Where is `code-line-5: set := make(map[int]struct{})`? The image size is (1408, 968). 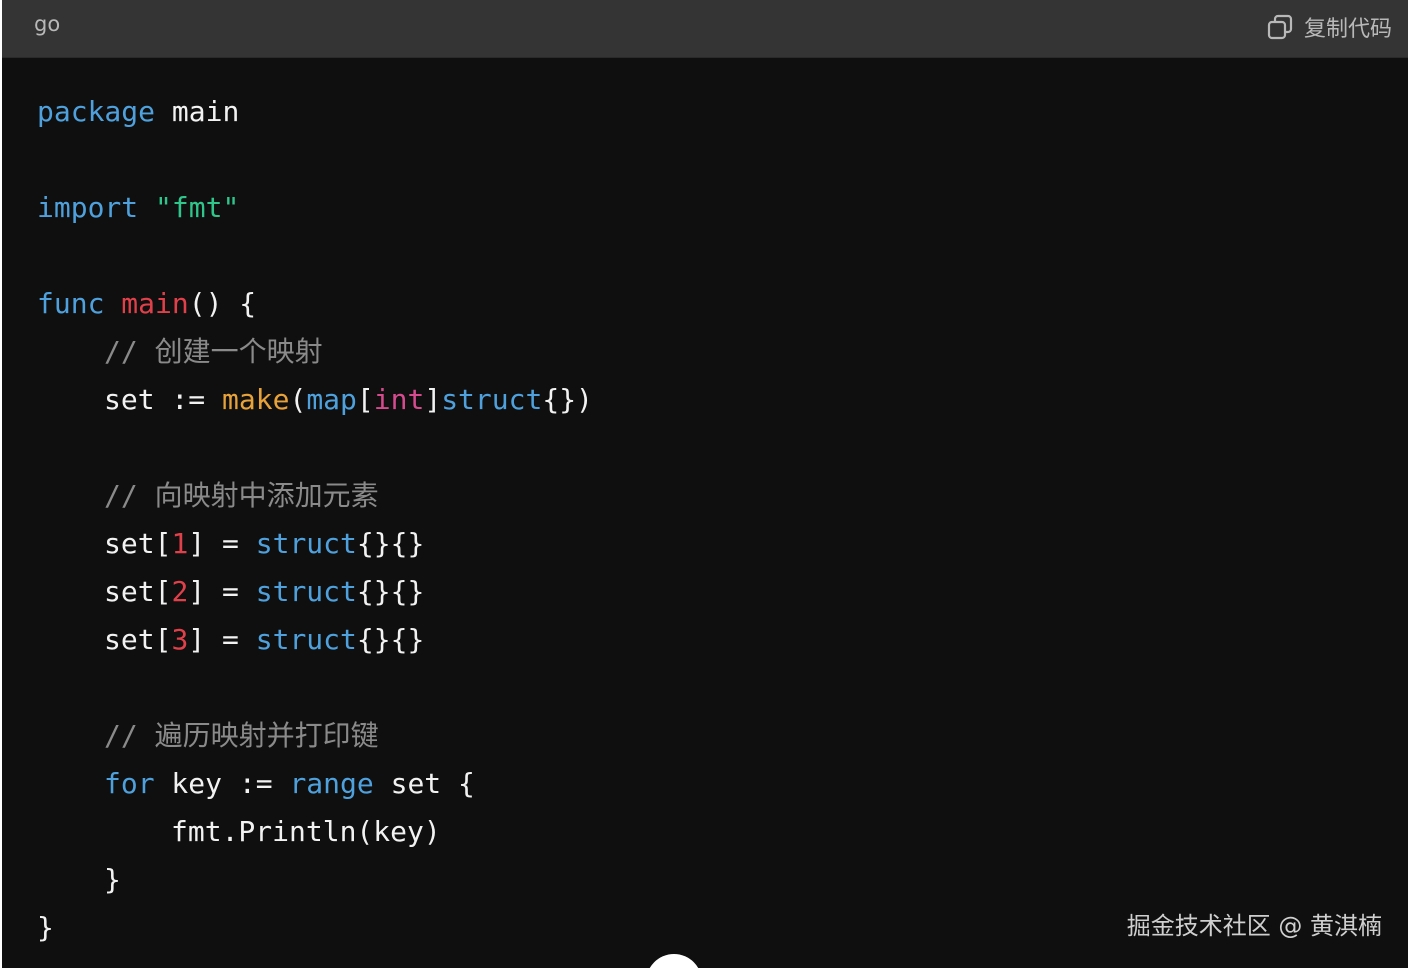
code-line-5: set := make(map[int]struct{}) is located at coordinates (348, 400).